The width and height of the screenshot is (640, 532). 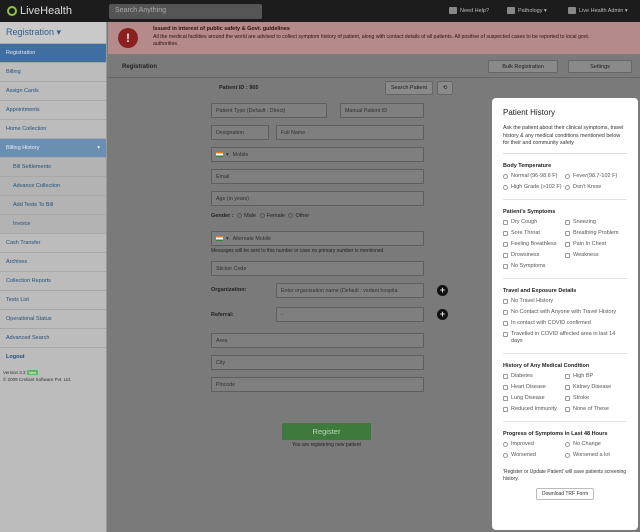 What do you see at coordinates (565, 493) in the screenshot?
I see `download-trf-button: Download TRF Form` at bounding box center [565, 493].